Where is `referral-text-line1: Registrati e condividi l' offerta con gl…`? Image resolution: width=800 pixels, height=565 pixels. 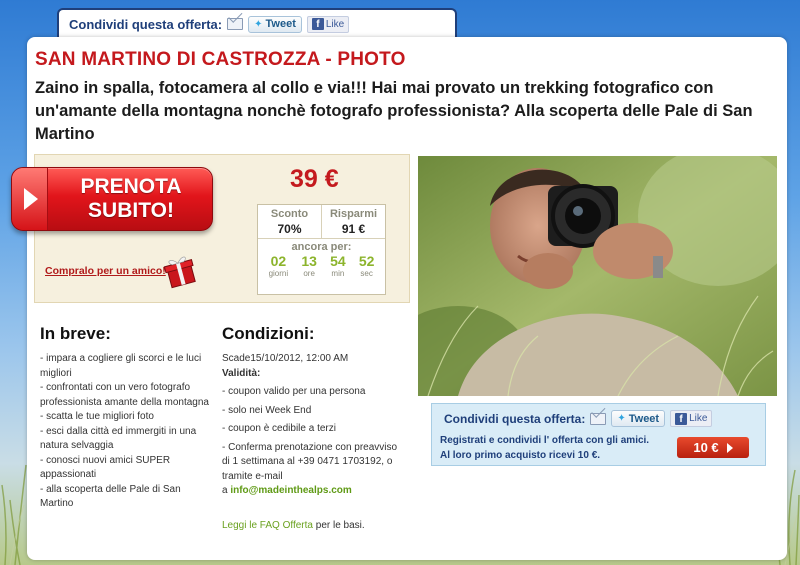 referral-text-line1: Registrati e condividi l' offerta con gl… is located at coordinates (545, 440).